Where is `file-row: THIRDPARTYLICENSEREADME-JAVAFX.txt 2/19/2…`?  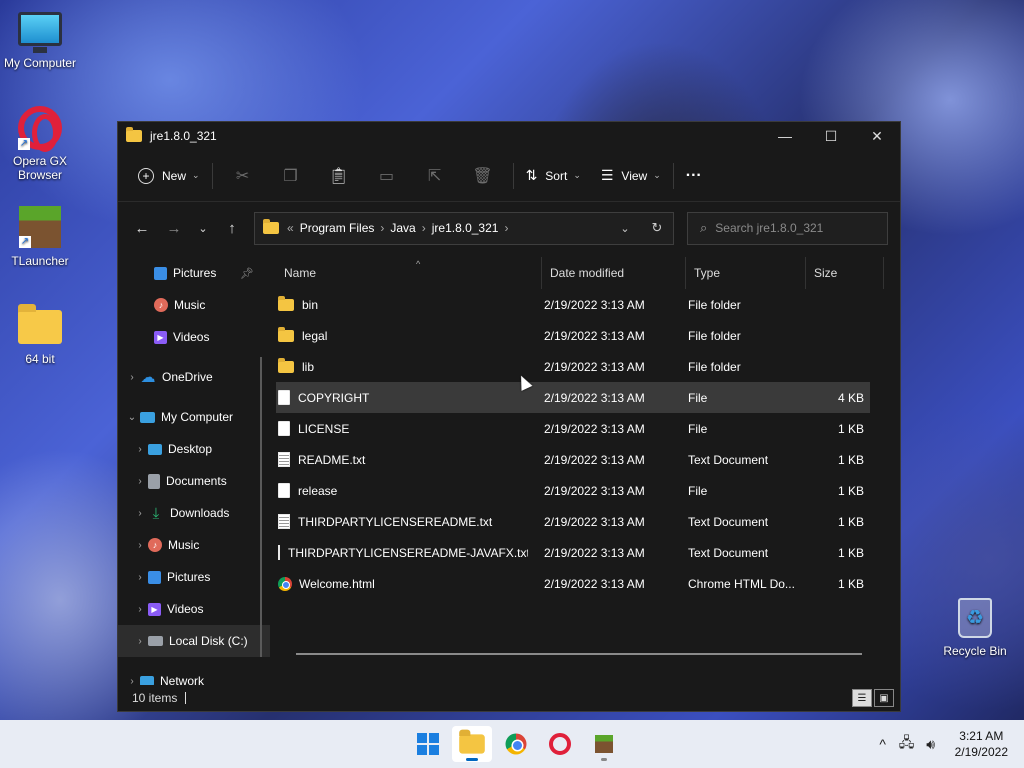
file-row: THIRDPARTYLICENSEREADME-JAVAFX.txt 2/19/2… is located at coordinates (573, 552).